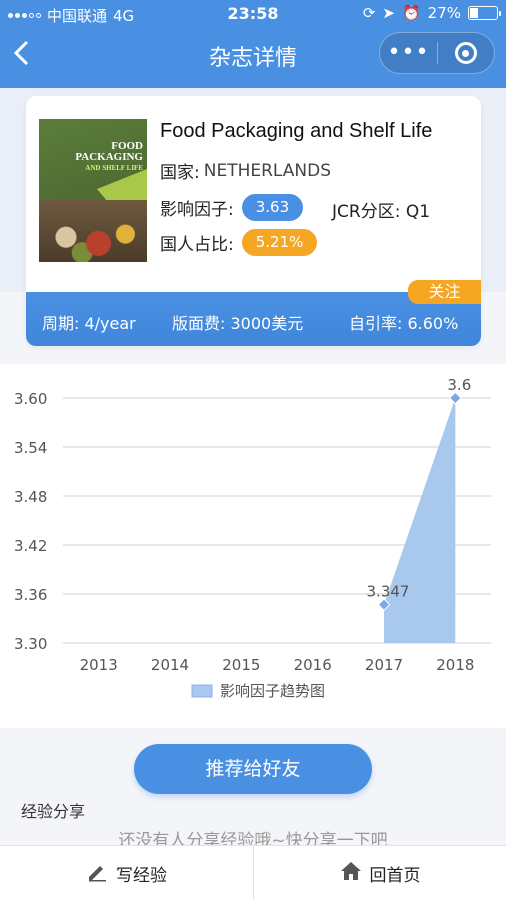 Image resolution: width=506 pixels, height=900 pixels. Describe the element at coordinates (30, 448) in the screenshot. I see `y-tick-label: 3.54` at that location.